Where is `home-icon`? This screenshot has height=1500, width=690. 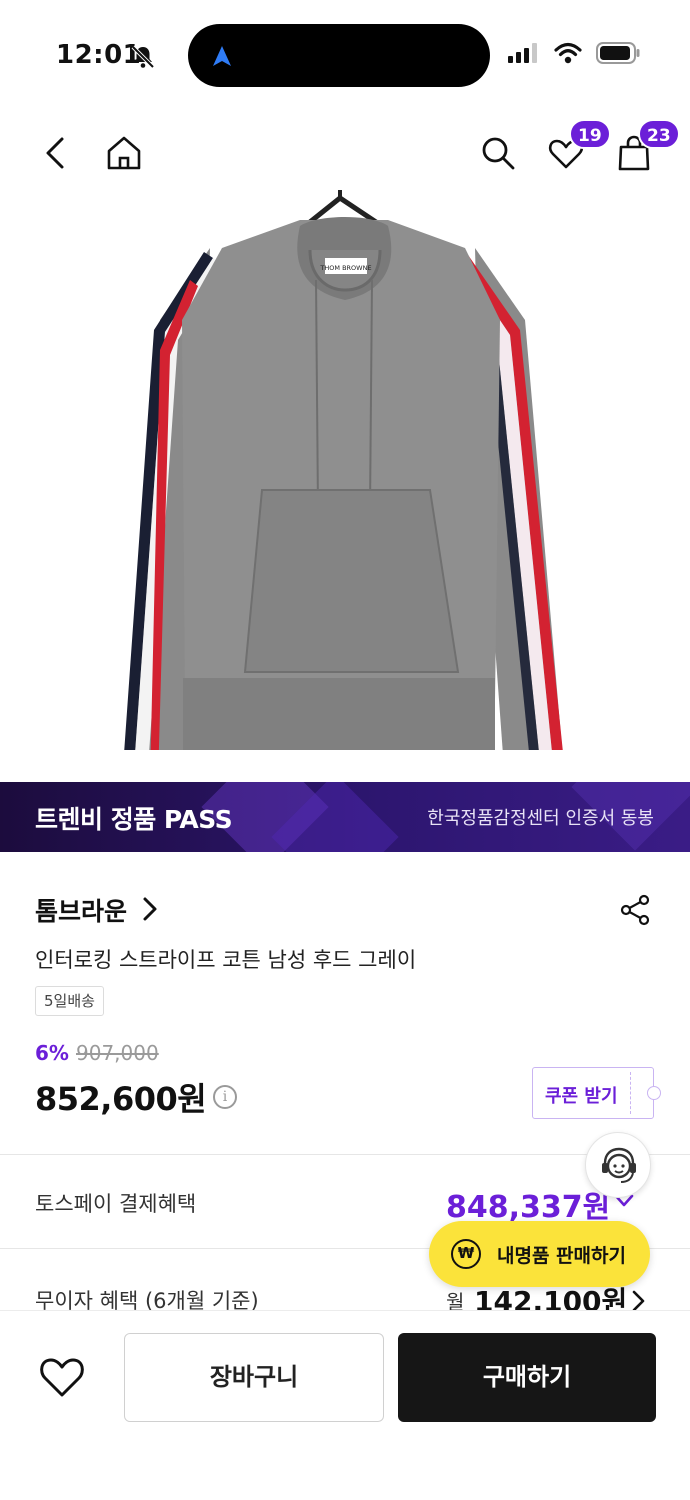
home-icon is located at coordinates (124, 153).